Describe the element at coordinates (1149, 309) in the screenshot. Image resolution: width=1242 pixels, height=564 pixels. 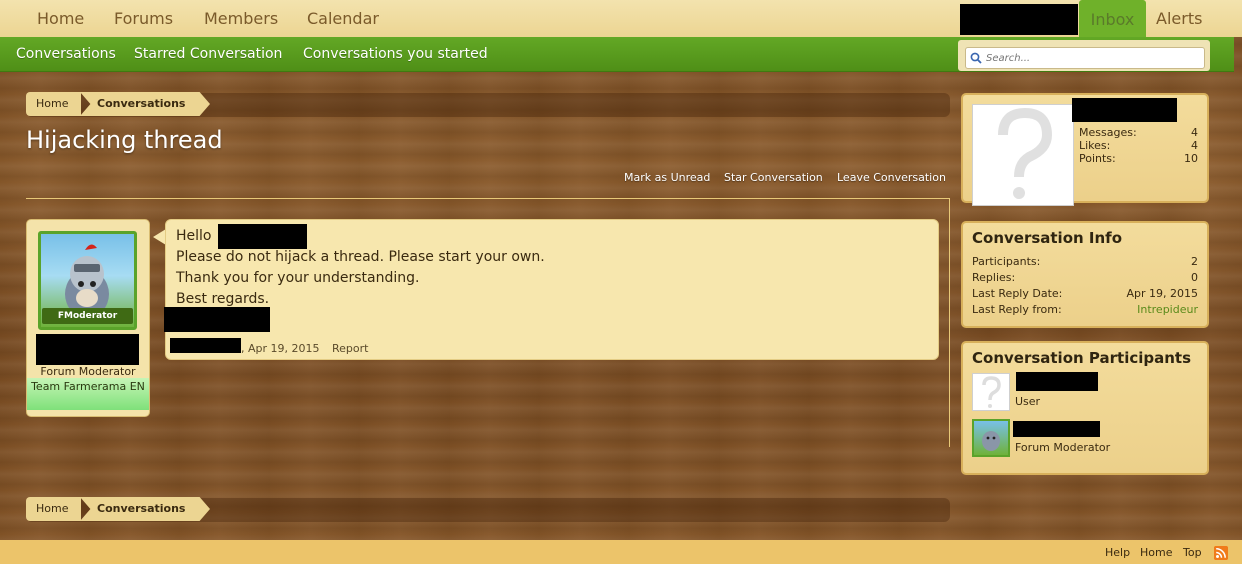
I see `info-last-from-link: Intrepideur` at that location.